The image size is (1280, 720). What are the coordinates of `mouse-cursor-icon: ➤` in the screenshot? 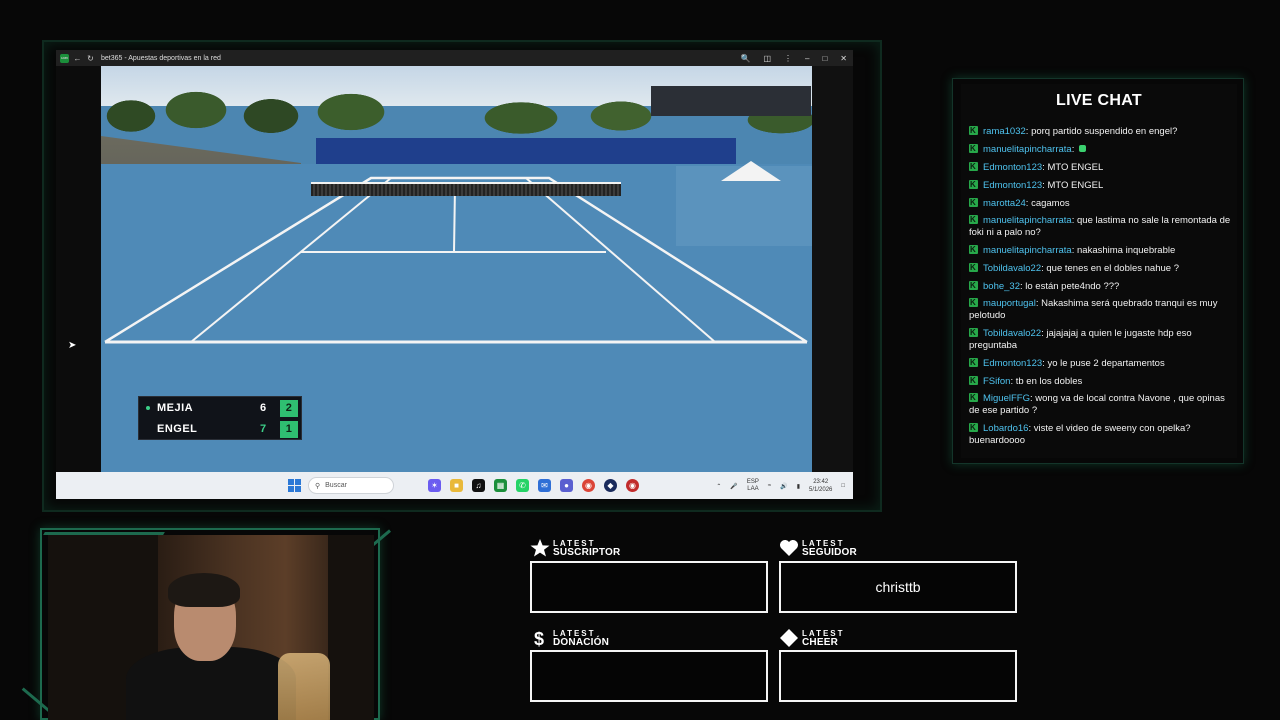 It's located at (72, 345).